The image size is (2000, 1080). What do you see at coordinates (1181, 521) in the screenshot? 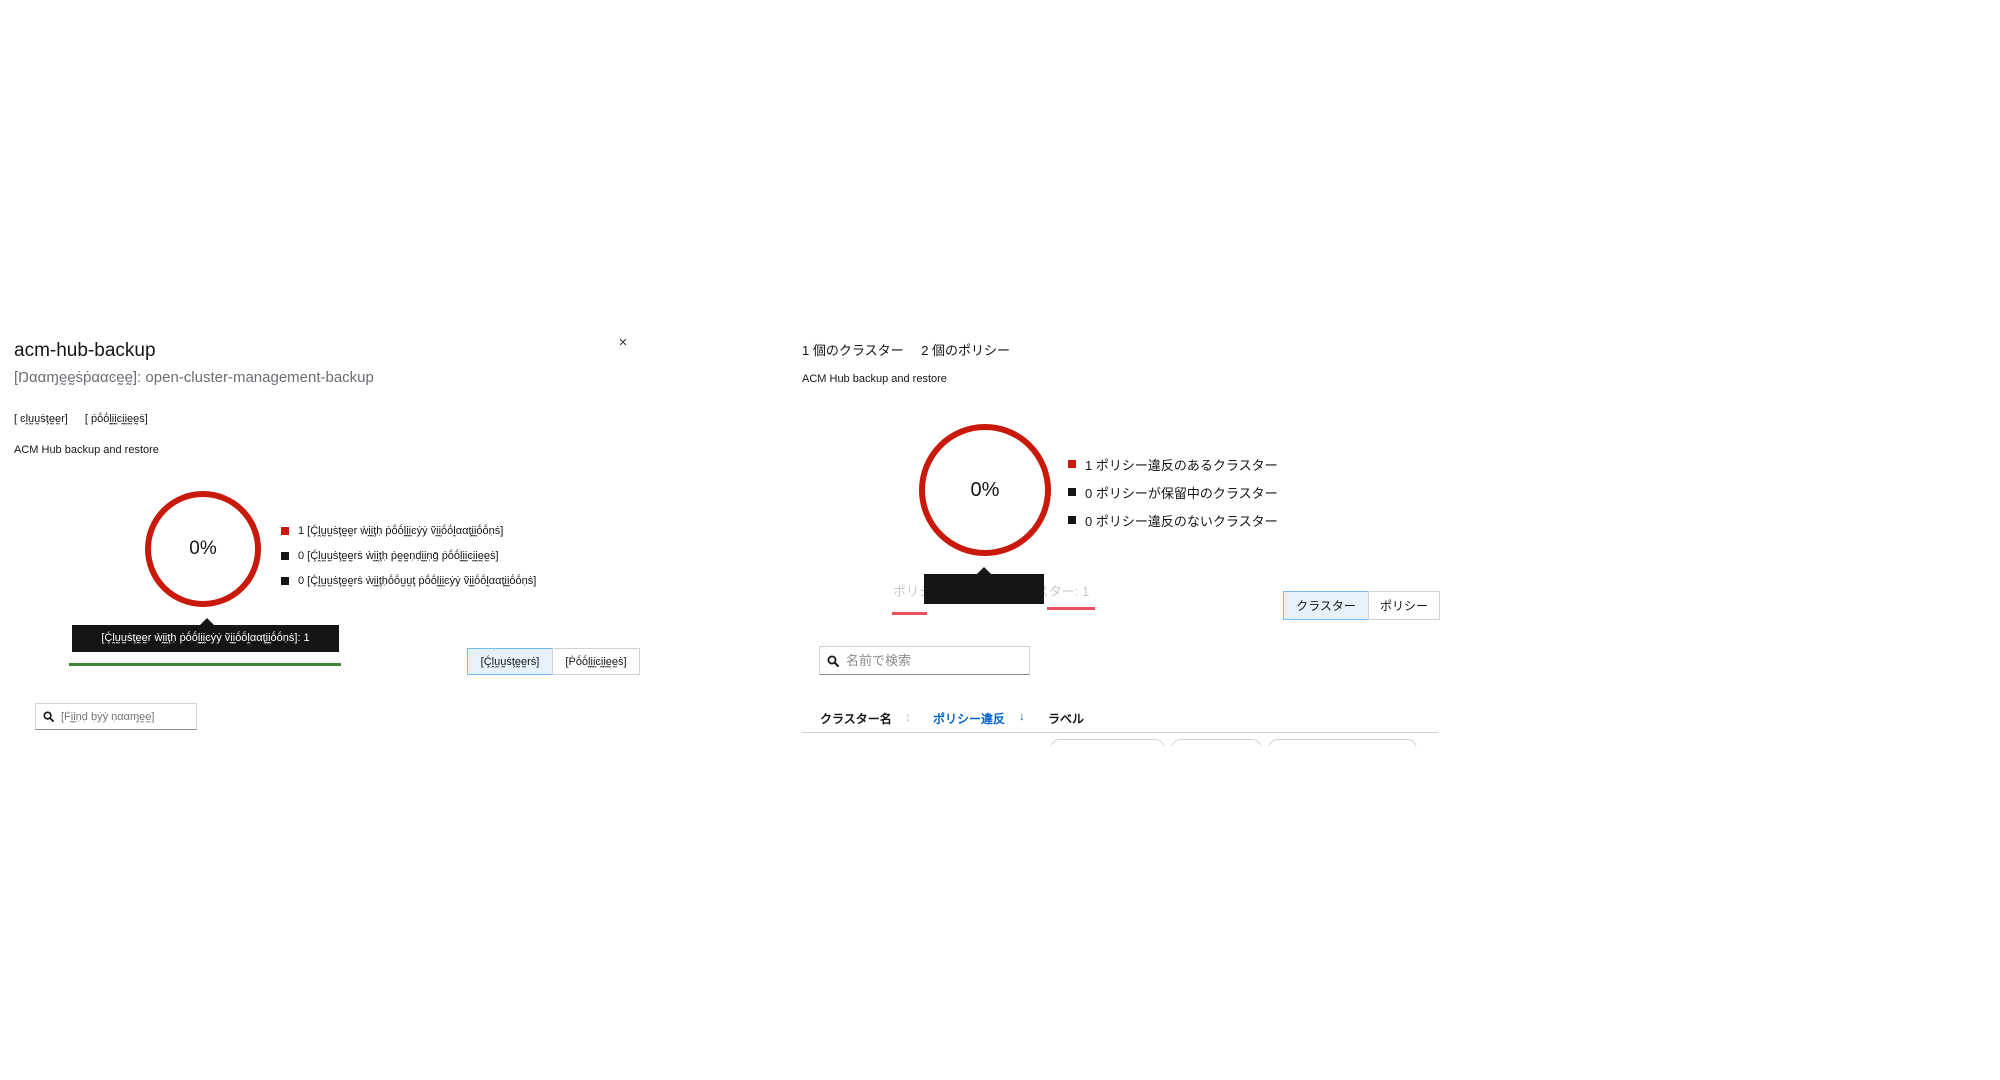
I see `legend-label: 0 ポリシー違反のないクラスター` at bounding box center [1181, 521].